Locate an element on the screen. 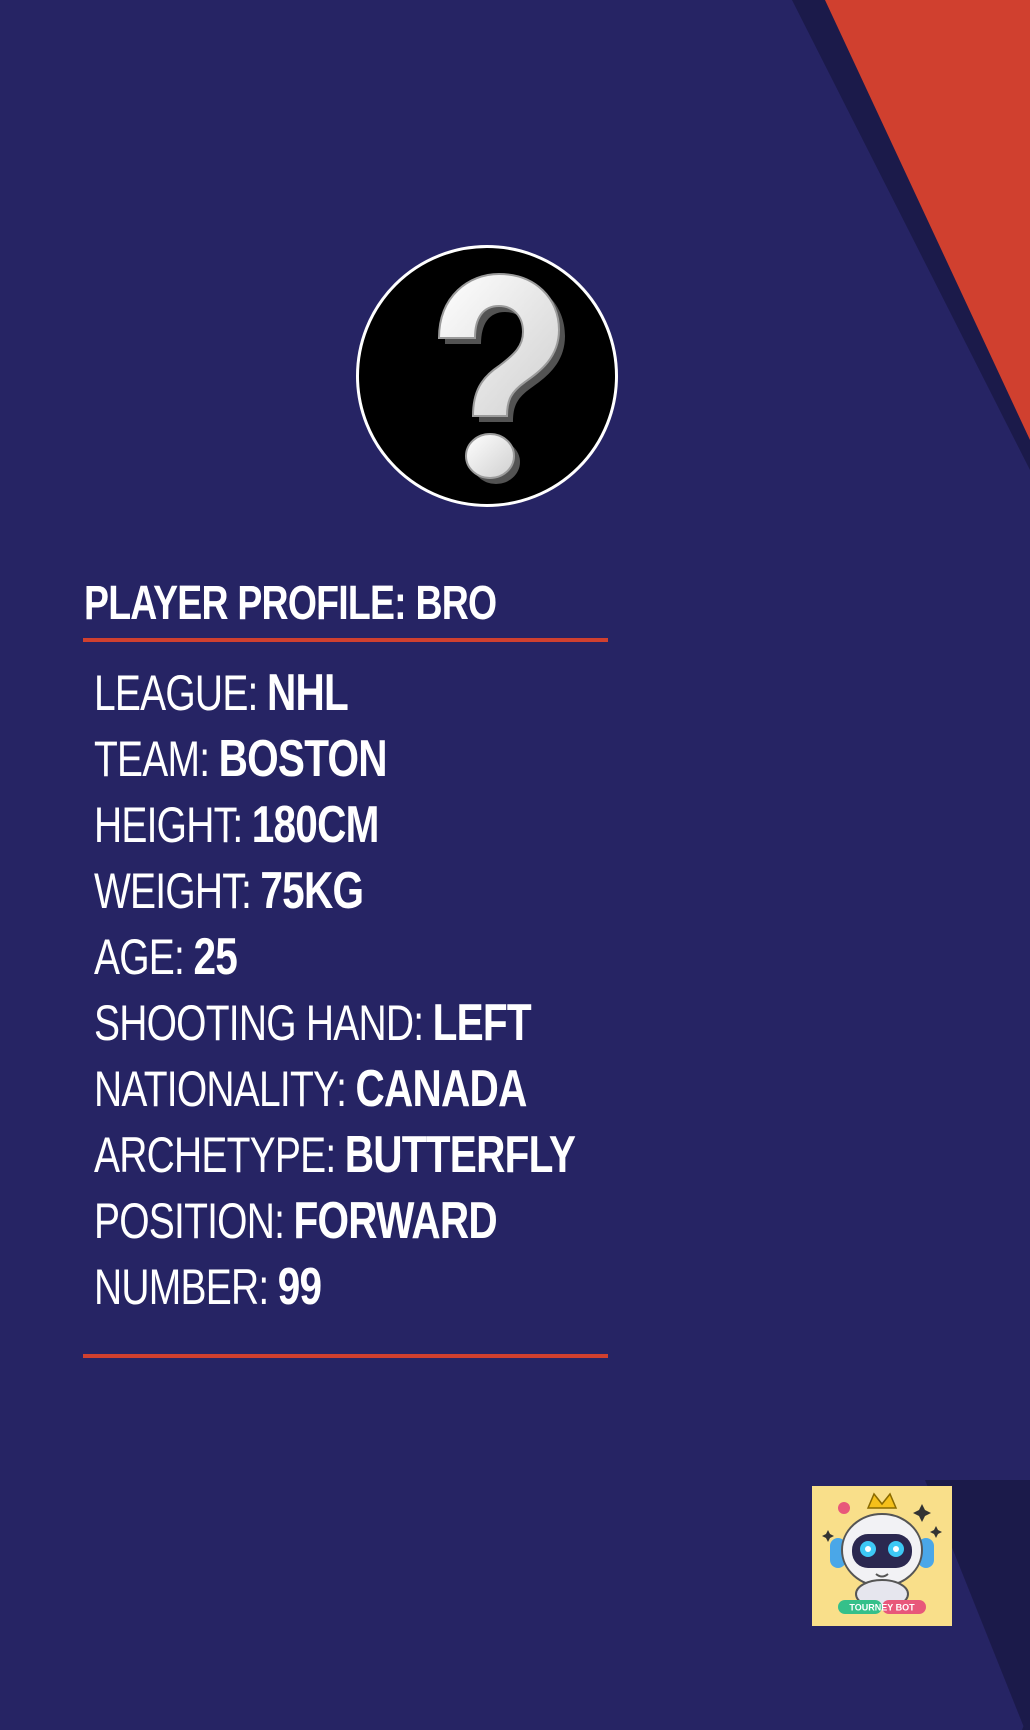  stat-label: SHOOTING HAND: is located at coordinates (259, 1023).